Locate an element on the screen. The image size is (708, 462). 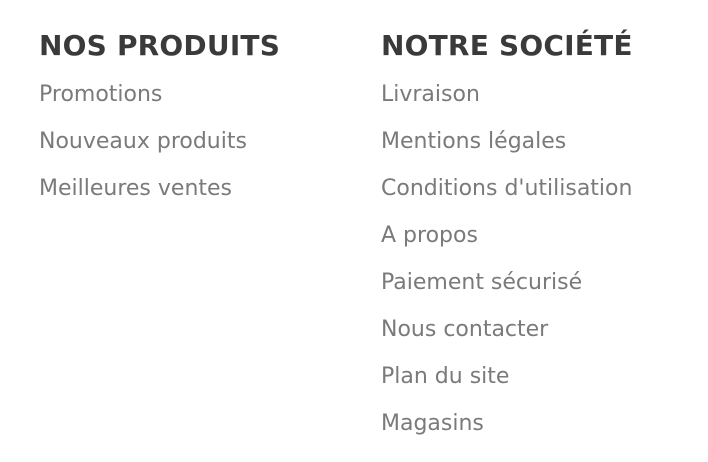
link-nouveaux-produits: Nouveaux produits is located at coordinates (189, 149).